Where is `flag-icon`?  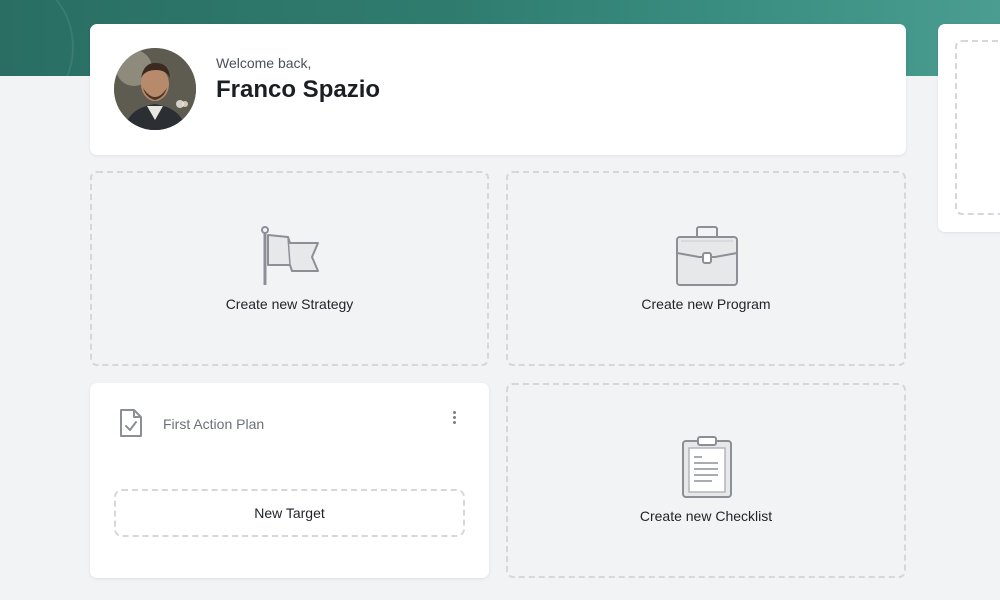 flag-icon is located at coordinates (290, 255).